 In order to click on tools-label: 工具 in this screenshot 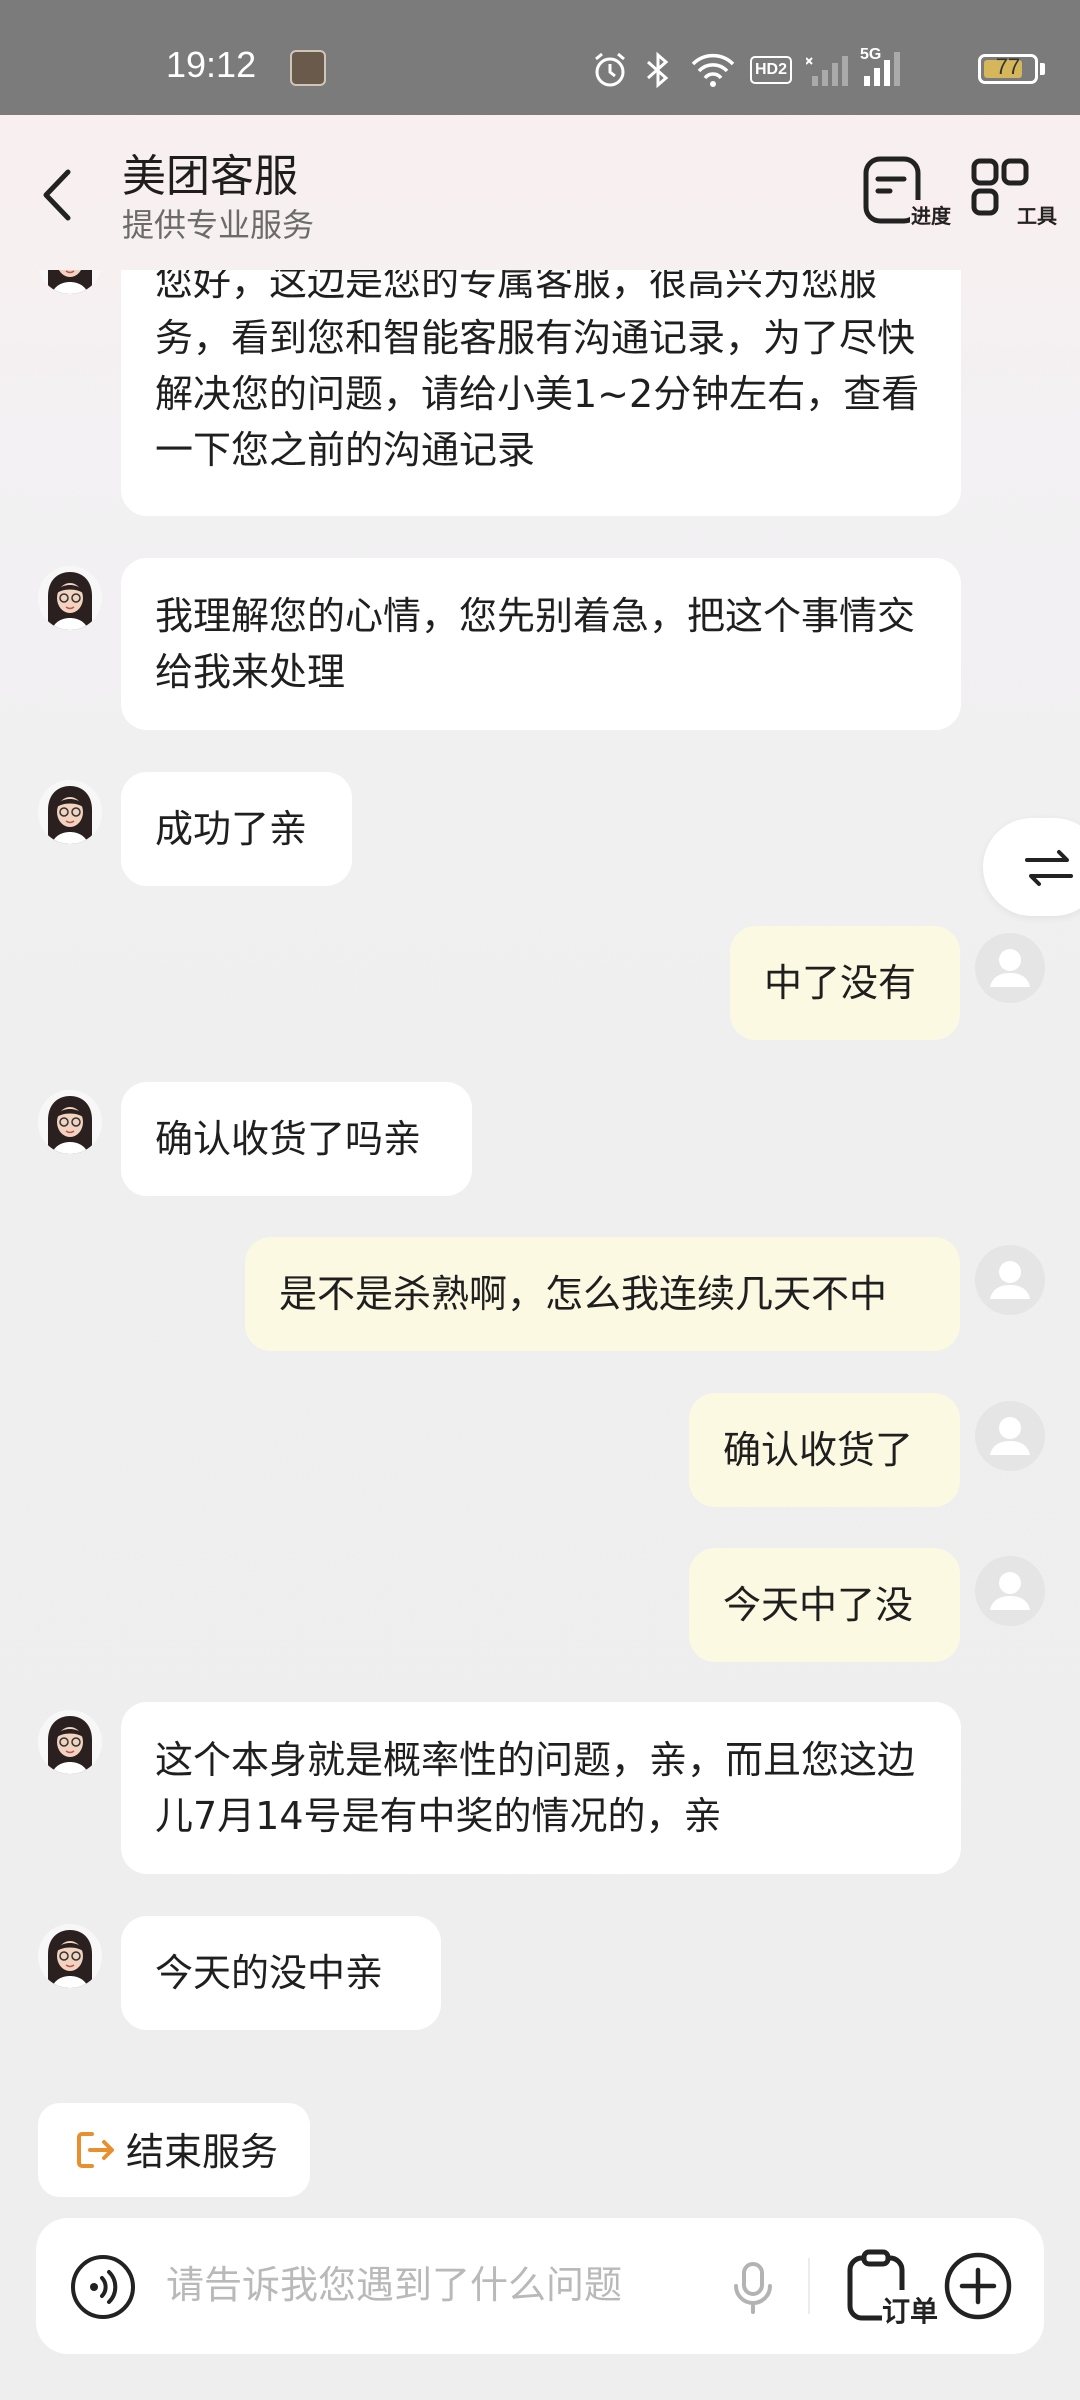, I will do `click(1037, 214)`.